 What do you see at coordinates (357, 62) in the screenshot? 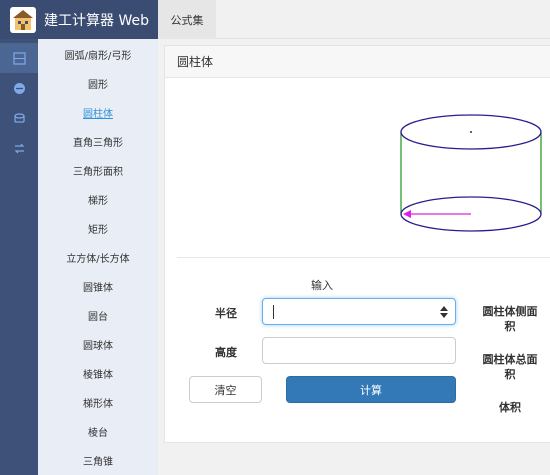
I see `panel-title: 圆柱体` at bounding box center [357, 62].